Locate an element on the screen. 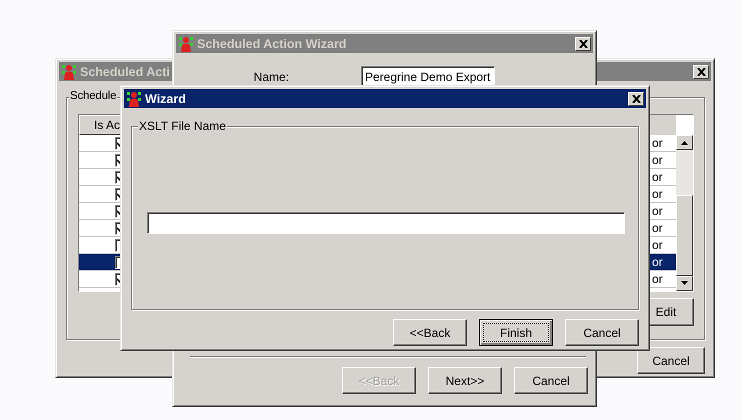 This screenshot has width=742, height=420. group-label: XSLT File Name is located at coordinates (182, 126).